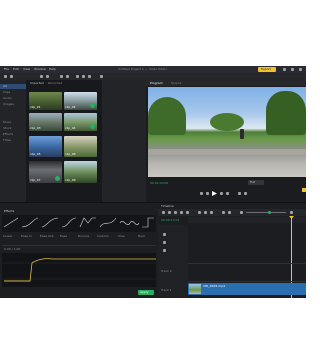 Image resolution: width=320 pixels, height=361 pixels. Describe the element at coordinates (80, 146) in the screenshot. I see `media-thumbnail: clip_06` at that location.